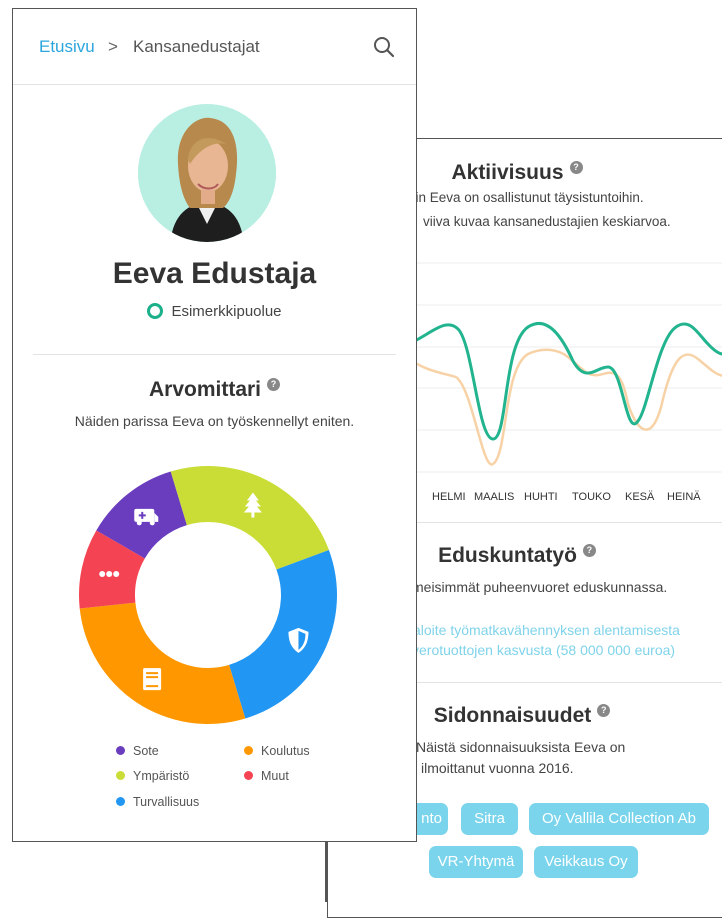 The image size is (722, 918). I want to click on party-name: Esimerkkipuolue, so click(226, 311).